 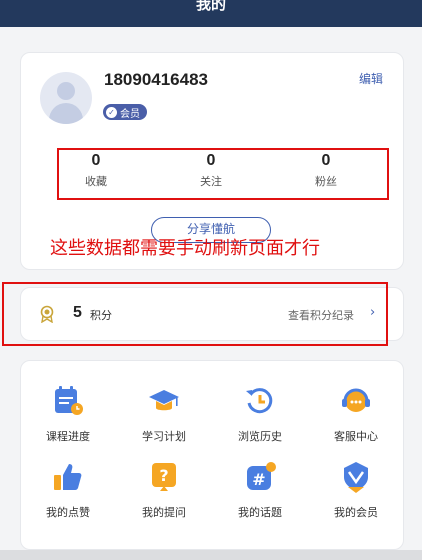 What do you see at coordinates (47, 314) in the screenshot?
I see `medal-icon` at bounding box center [47, 314].